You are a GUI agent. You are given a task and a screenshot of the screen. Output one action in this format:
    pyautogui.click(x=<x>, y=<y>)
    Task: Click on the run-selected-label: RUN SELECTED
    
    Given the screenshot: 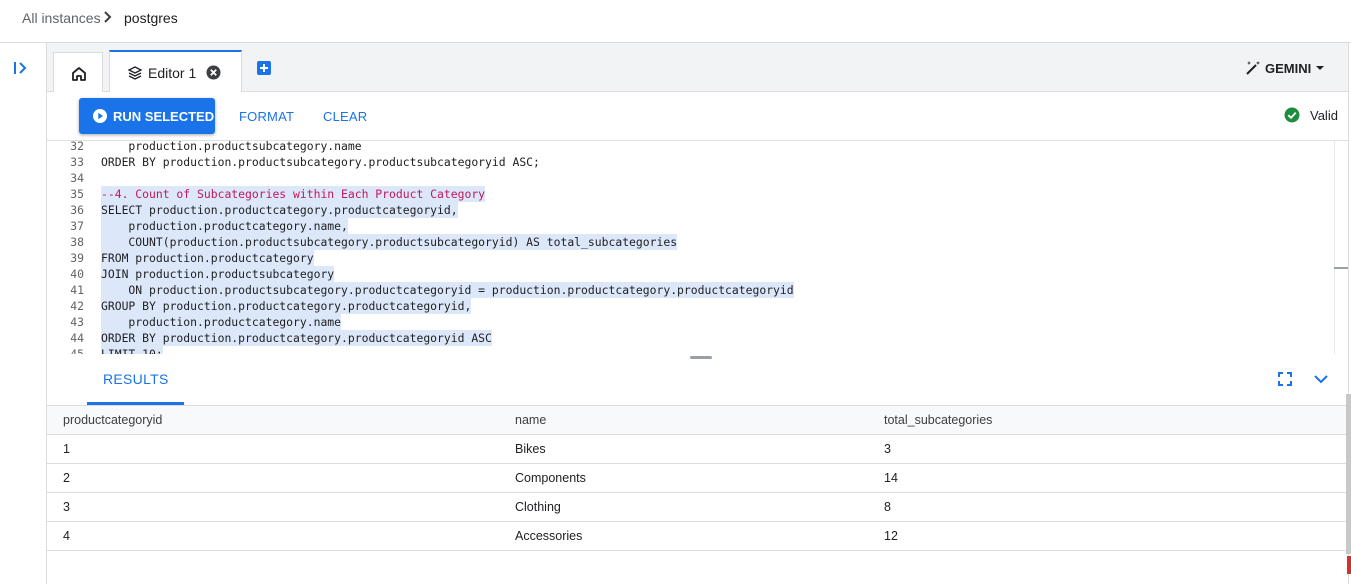 What is the action you would take?
    pyautogui.click(x=164, y=116)
    